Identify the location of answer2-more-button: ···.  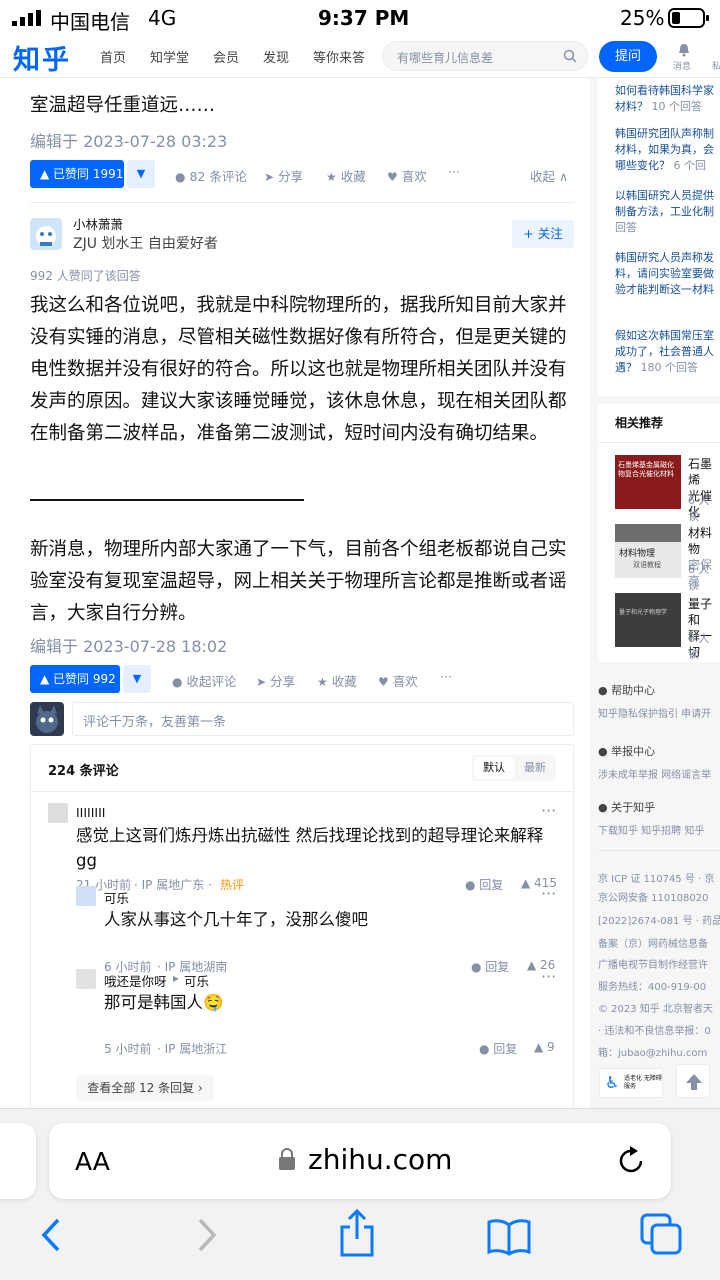
(446, 676).